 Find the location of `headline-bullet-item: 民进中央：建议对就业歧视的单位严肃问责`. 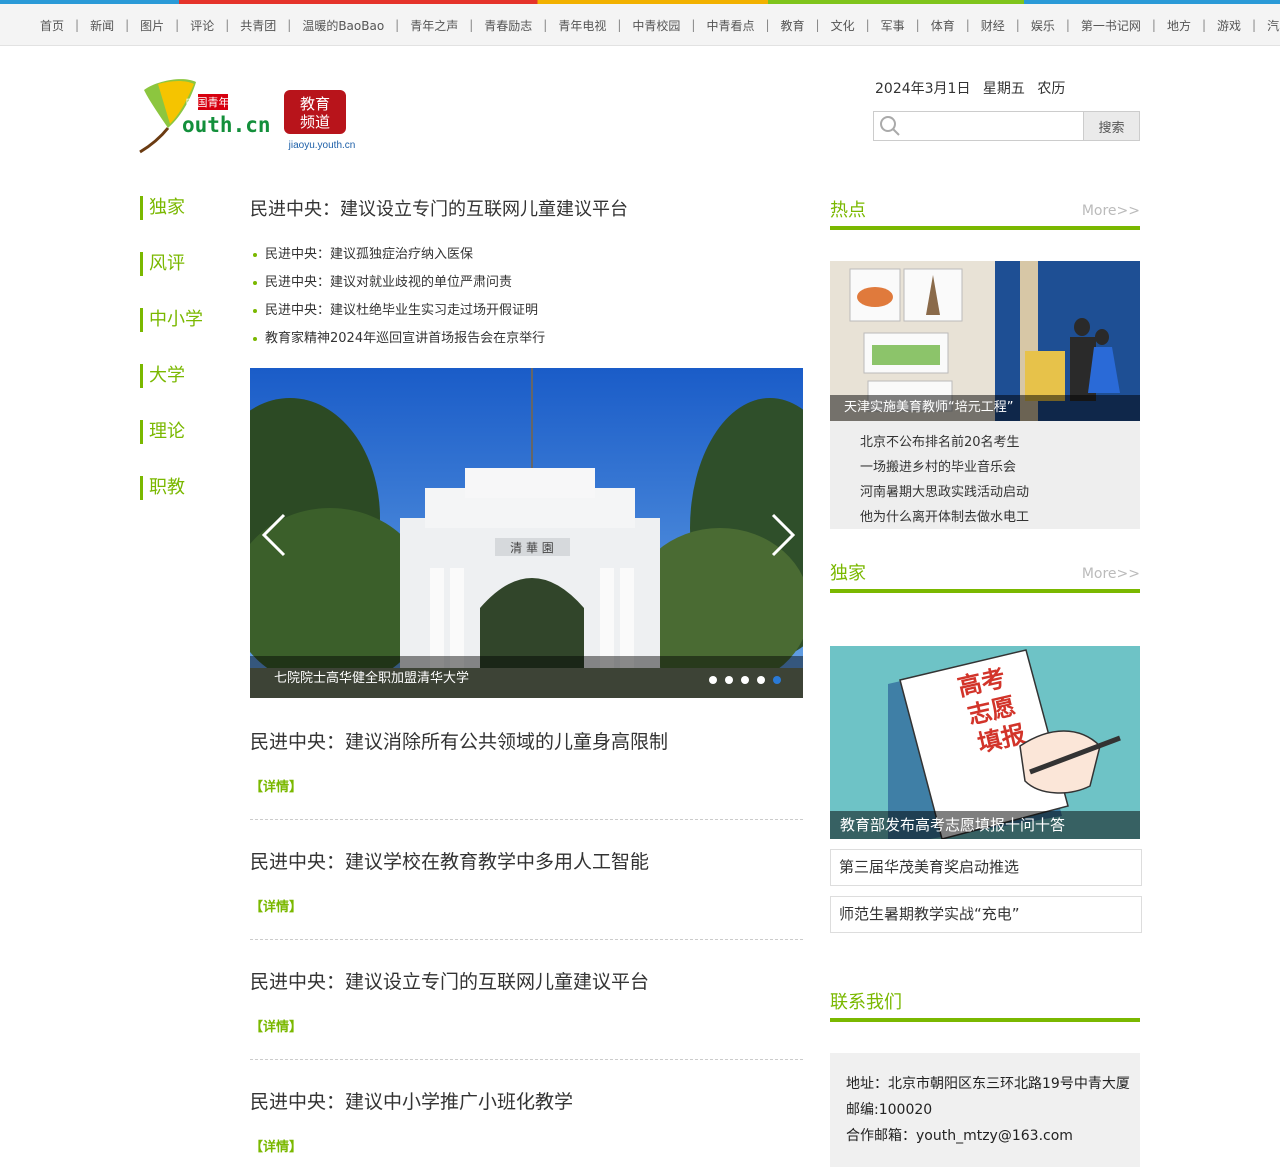

headline-bullet-item: 民进中央：建议对就业歧视的单位严肃问责 is located at coordinates (526, 283).